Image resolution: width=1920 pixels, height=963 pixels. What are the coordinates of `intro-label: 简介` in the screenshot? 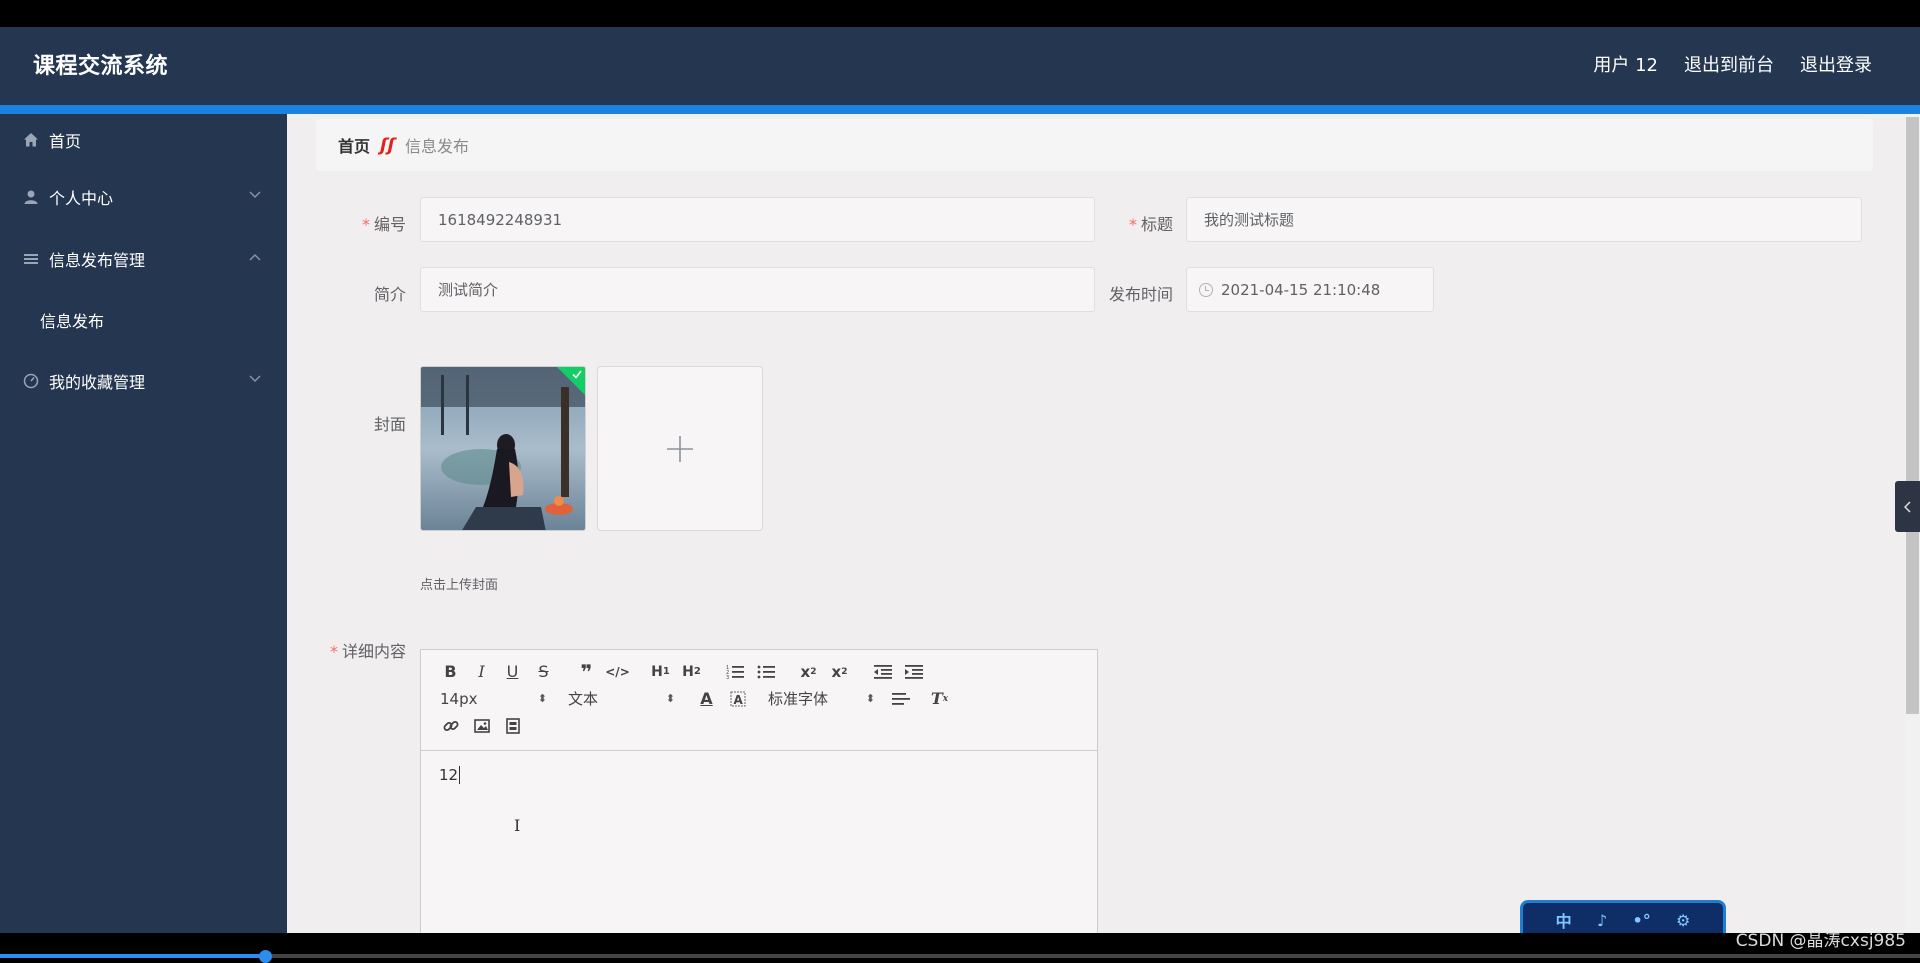 It's located at (389, 294).